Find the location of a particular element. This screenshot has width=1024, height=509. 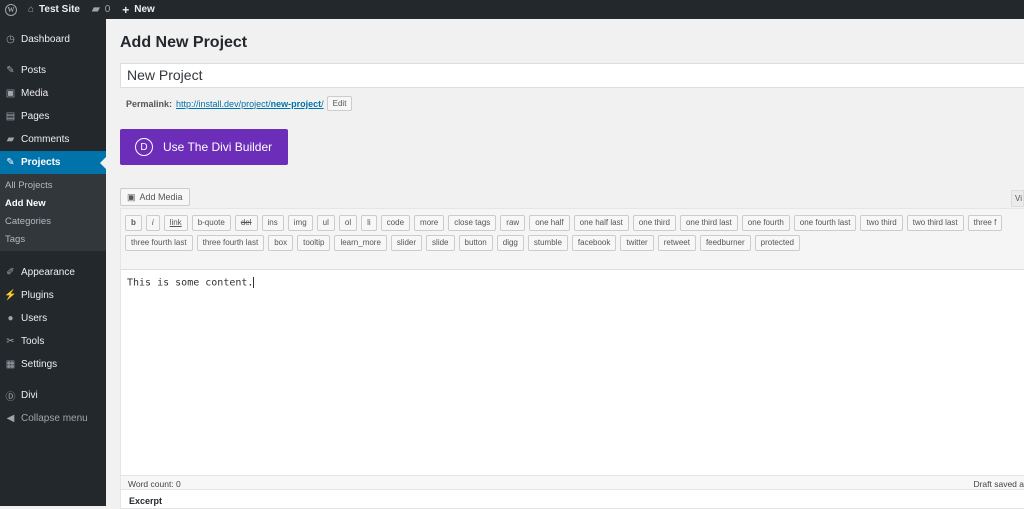

sidebar-item-pages: ▤ Pages is located at coordinates (53, 116).